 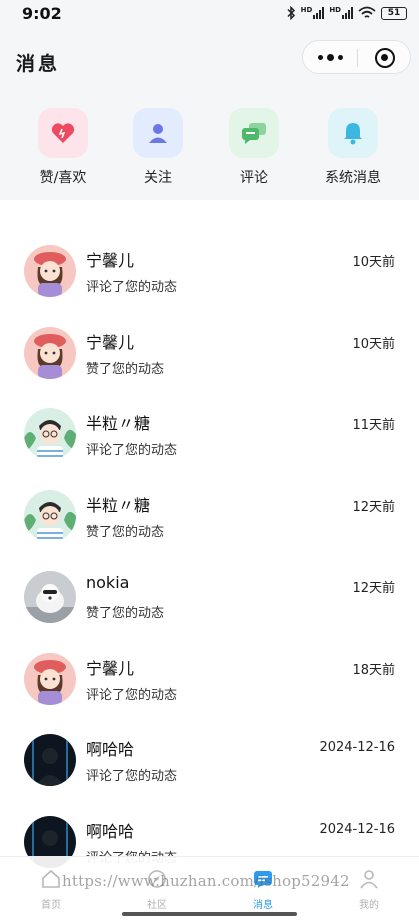 I want to click on message-time: 11天前, so click(x=373, y=425).